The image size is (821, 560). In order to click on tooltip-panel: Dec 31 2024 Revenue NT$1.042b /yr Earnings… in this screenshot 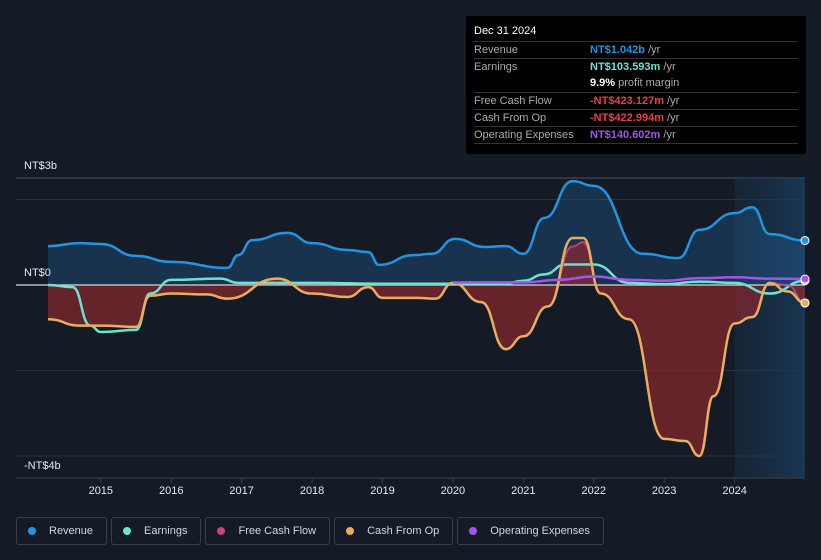, I will do `click(636, 85)`.